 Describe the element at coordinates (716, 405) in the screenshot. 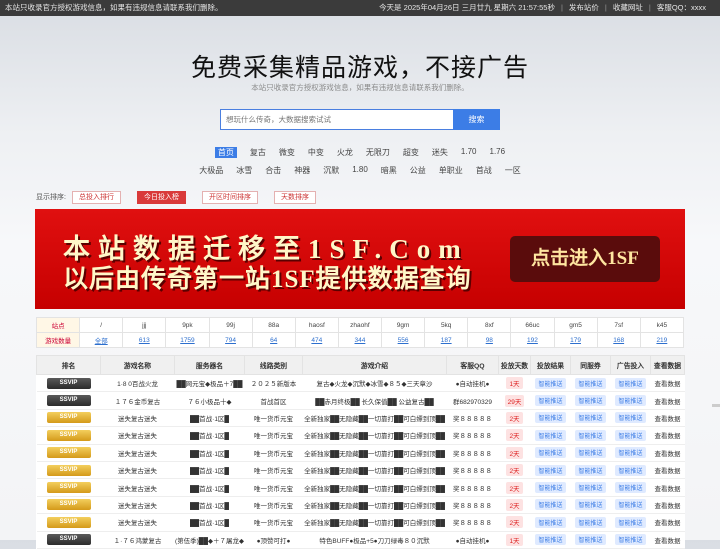

I see `side-scroll-handle` at that location.